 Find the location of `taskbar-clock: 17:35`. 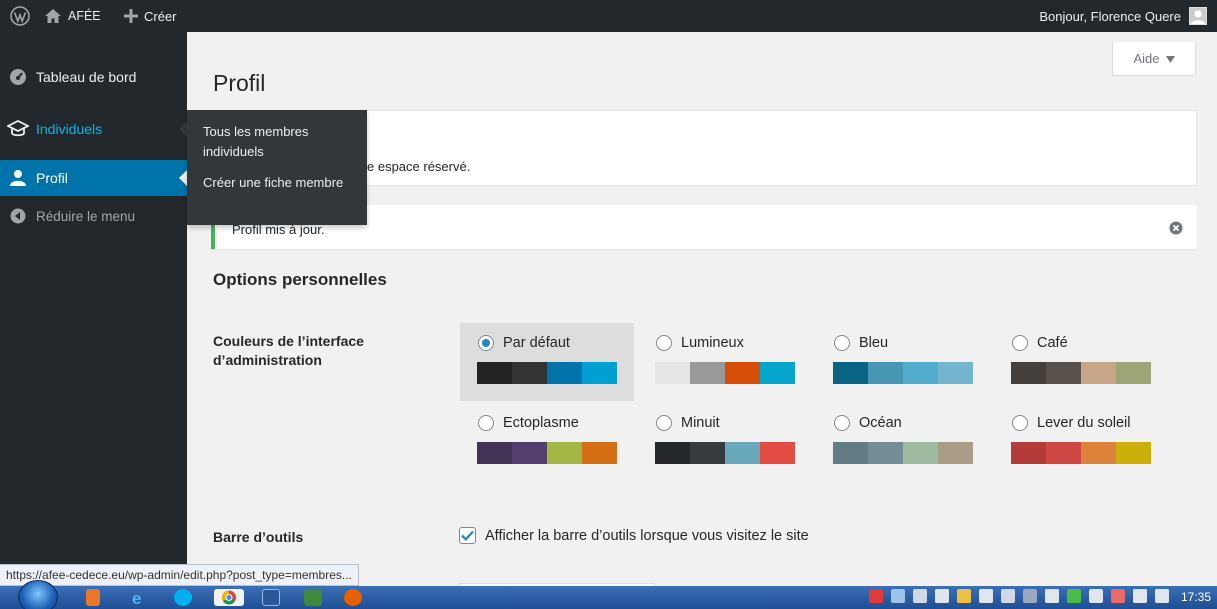

taskbar-clock: 17:35 is located at coordinates (1196, 597).